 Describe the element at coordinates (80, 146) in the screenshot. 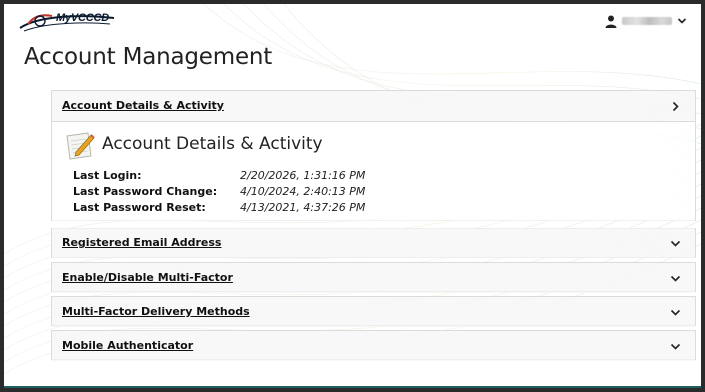

I see `notepad-pencil-icon` at that location.